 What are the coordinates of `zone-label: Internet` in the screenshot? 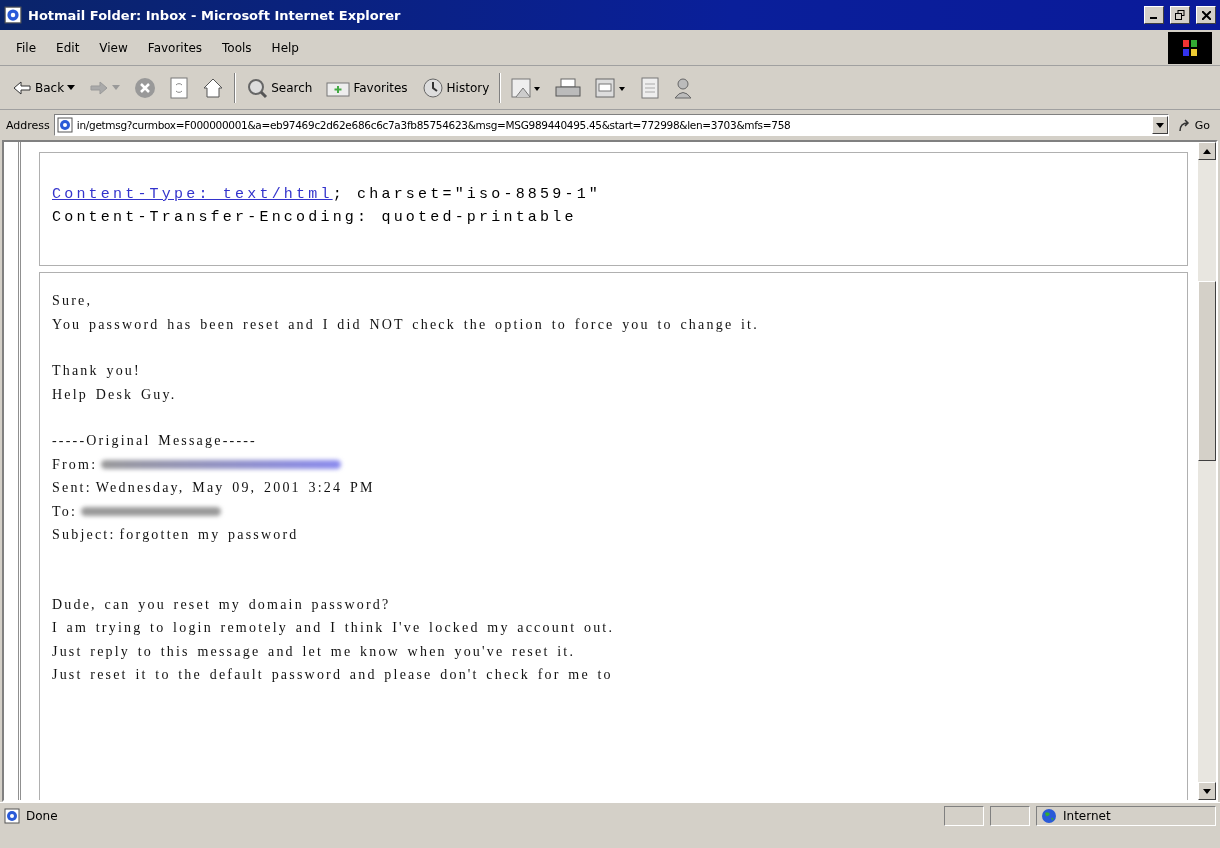 It's located at (1087, 815).